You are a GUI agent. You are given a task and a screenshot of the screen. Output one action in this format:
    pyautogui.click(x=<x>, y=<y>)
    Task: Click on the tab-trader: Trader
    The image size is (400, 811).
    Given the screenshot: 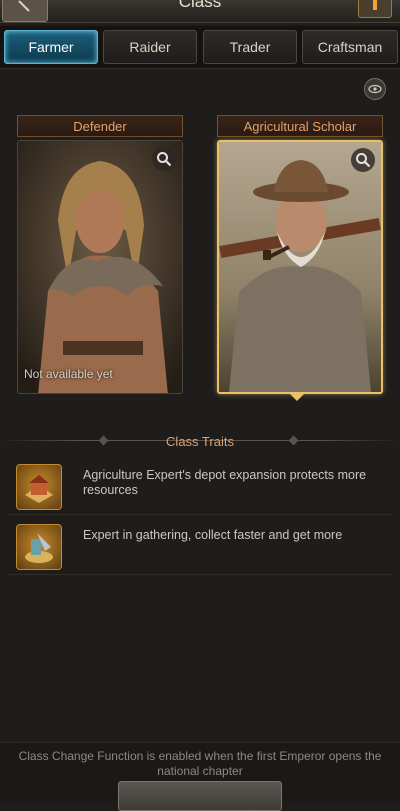 What is the action you would take?
    pyautogui.click(x=250, y=47)
    